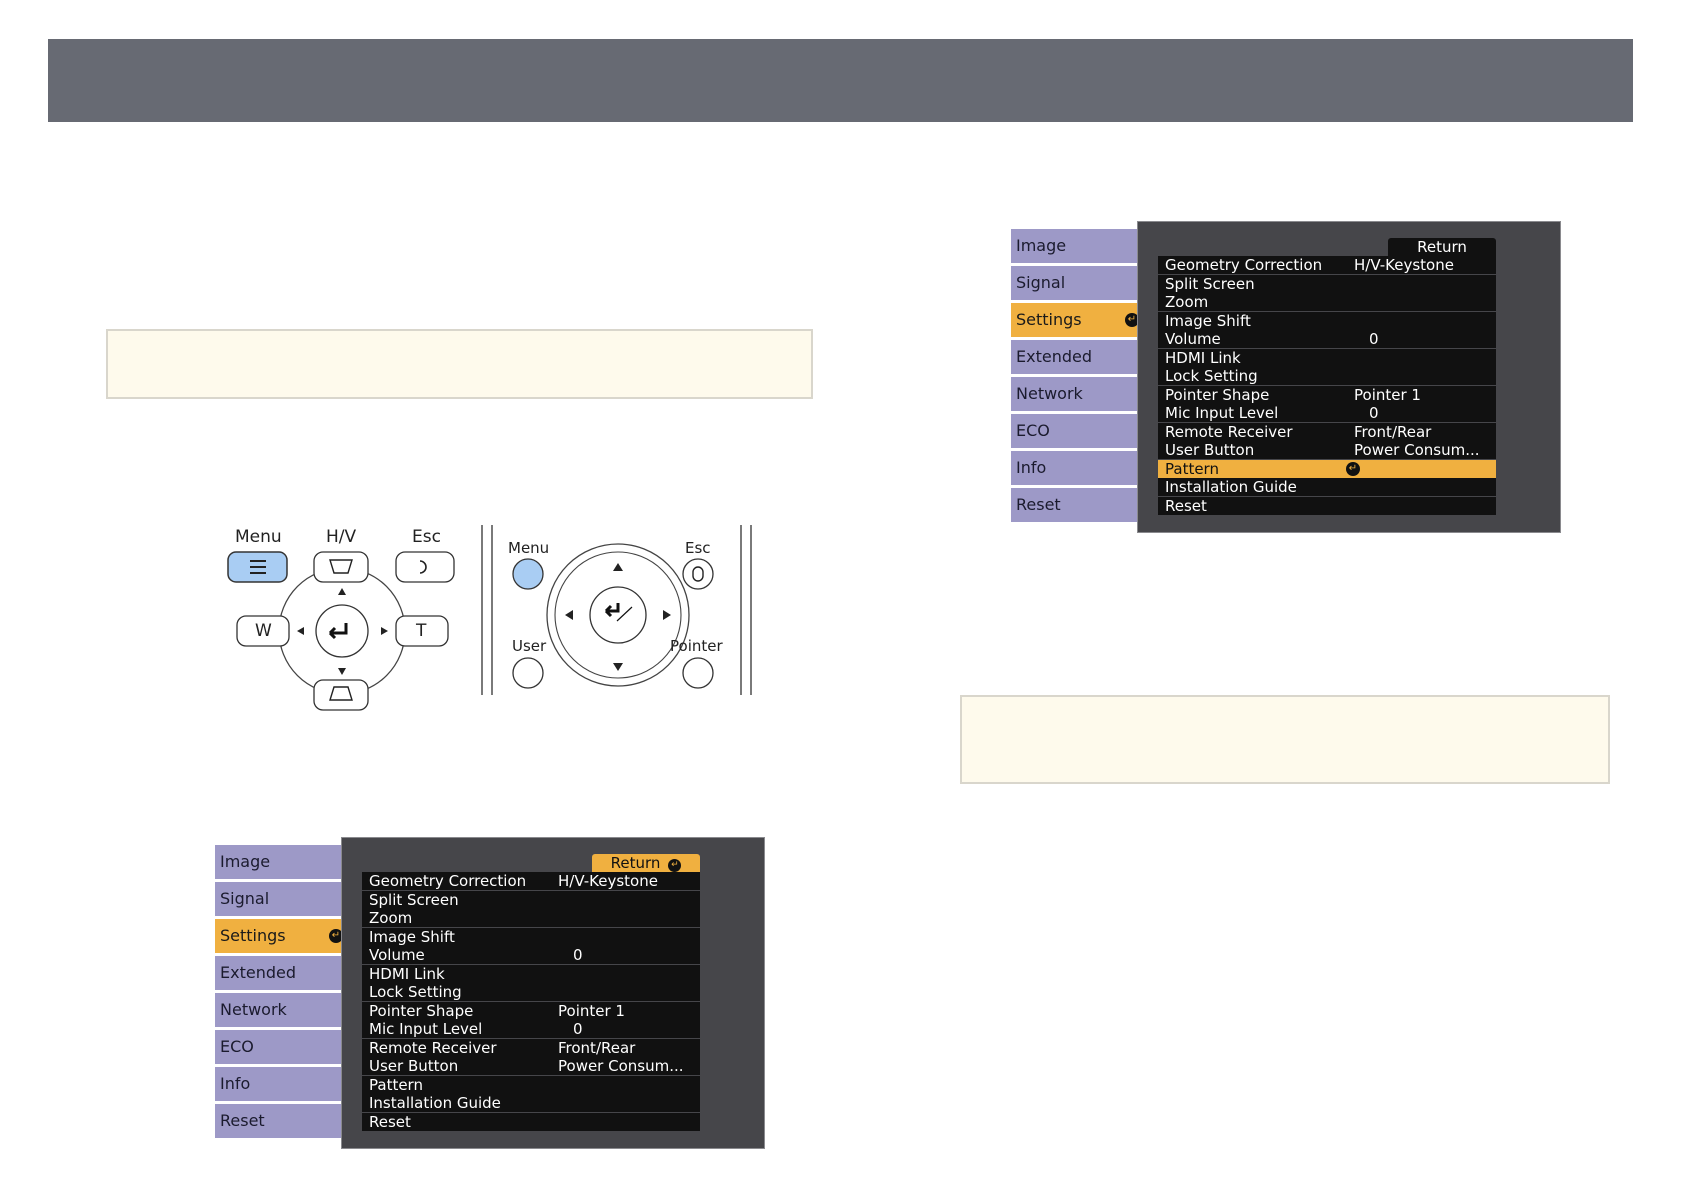 The width and height of the screenshot is (1684, 1190). Describe the element at coordinates (425, 567) in the screenshot. I see `esc-button-left` at that location.